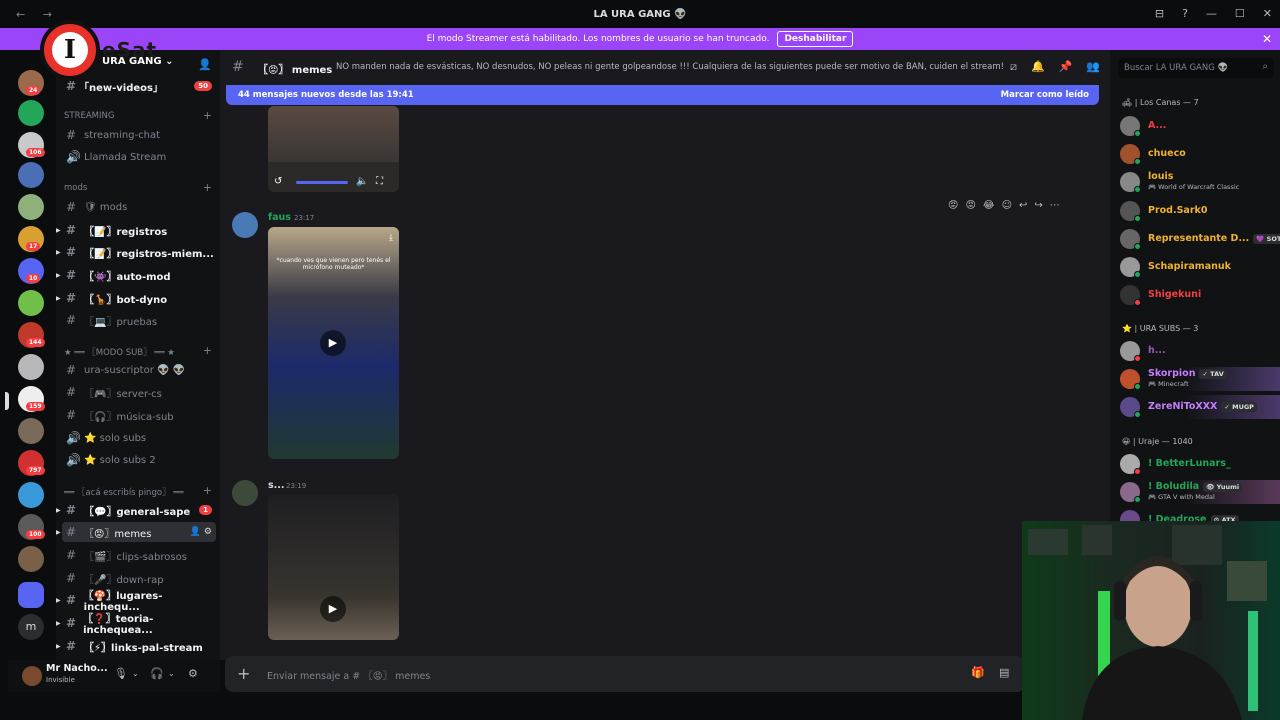 The height and width of the screenshot is (720, 1280). I want to click on volume-icon: 🔈, so click(362, 181).